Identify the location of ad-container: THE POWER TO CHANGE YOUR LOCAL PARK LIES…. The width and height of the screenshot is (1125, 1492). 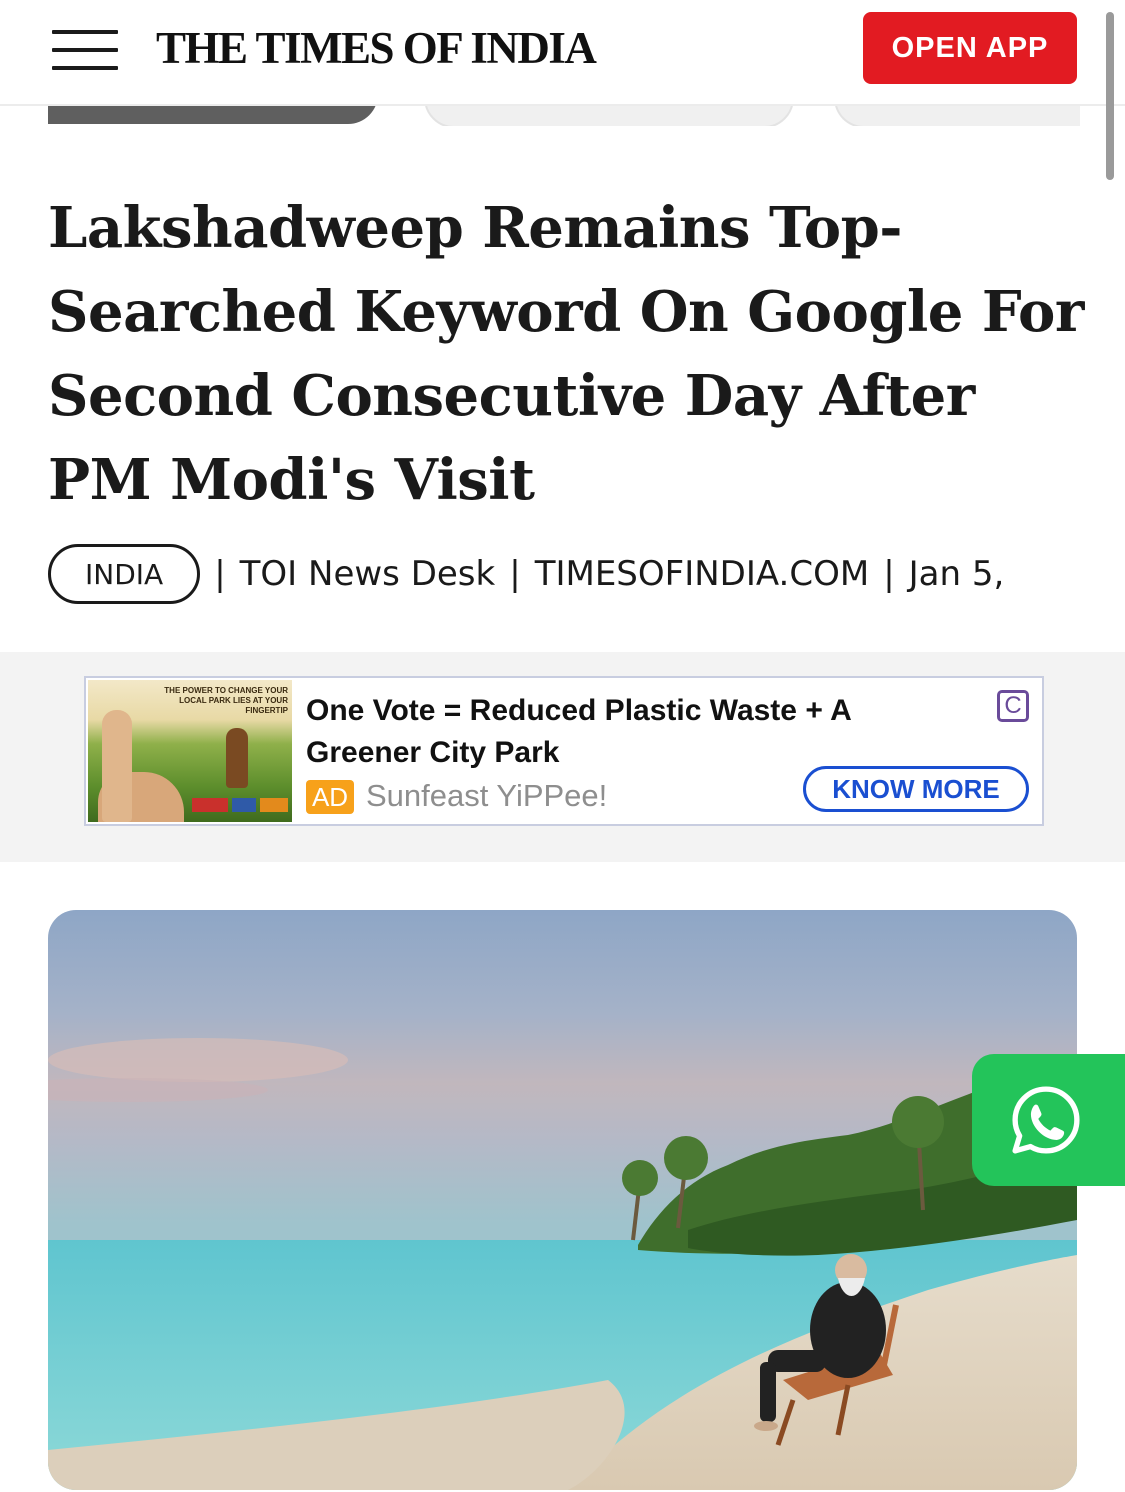
(562, 757).